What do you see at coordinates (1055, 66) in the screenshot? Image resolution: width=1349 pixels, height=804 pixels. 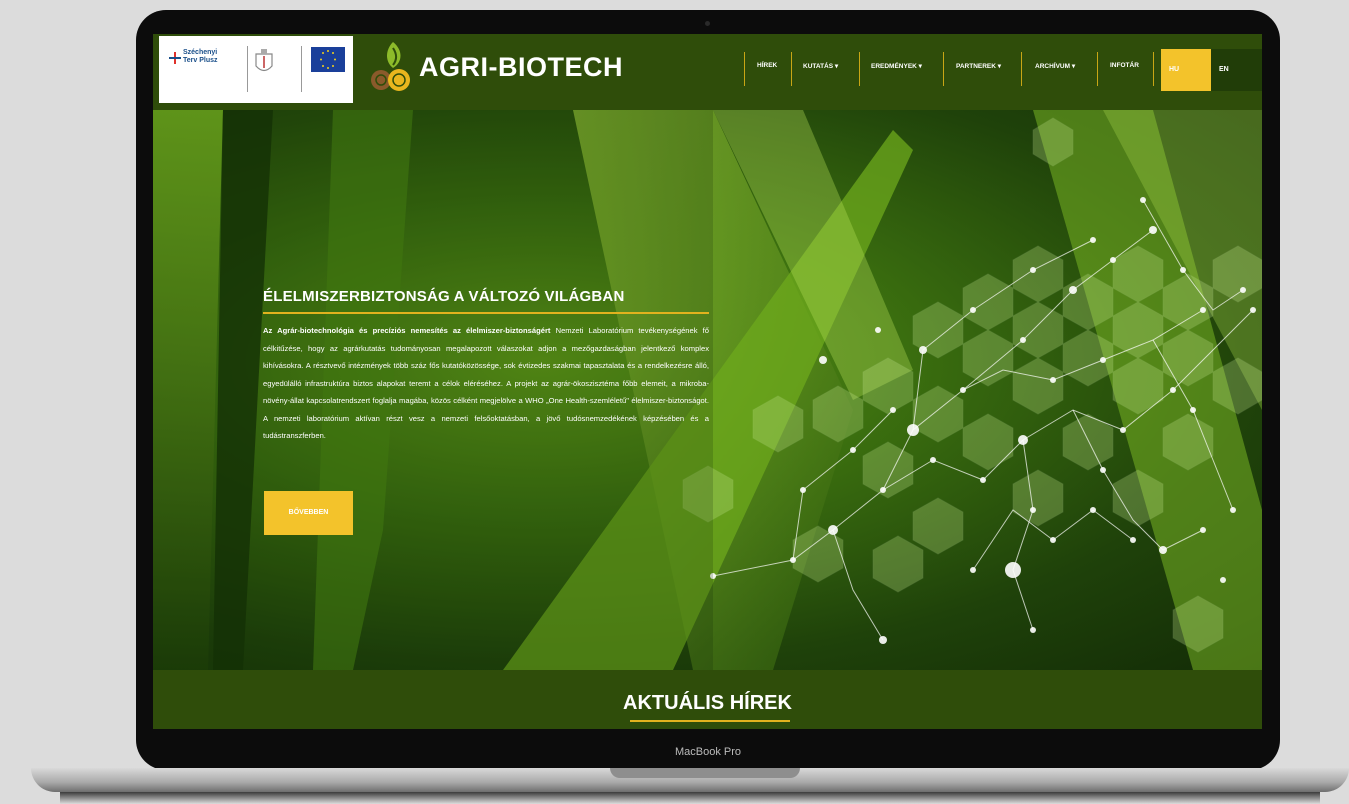 I see `nav-item-archivum: ARCHÍVUM ▾` at bounding box center [1055, 66].